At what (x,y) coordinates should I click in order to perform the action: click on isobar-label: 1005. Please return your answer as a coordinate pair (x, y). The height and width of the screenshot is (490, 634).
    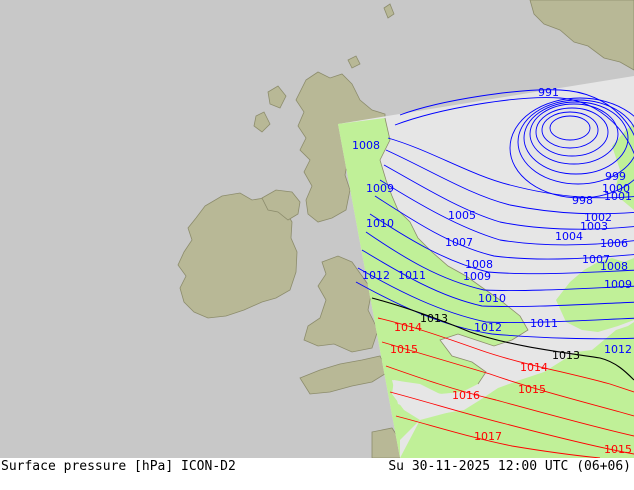
    Looking at the image, I should click on (462, 215).